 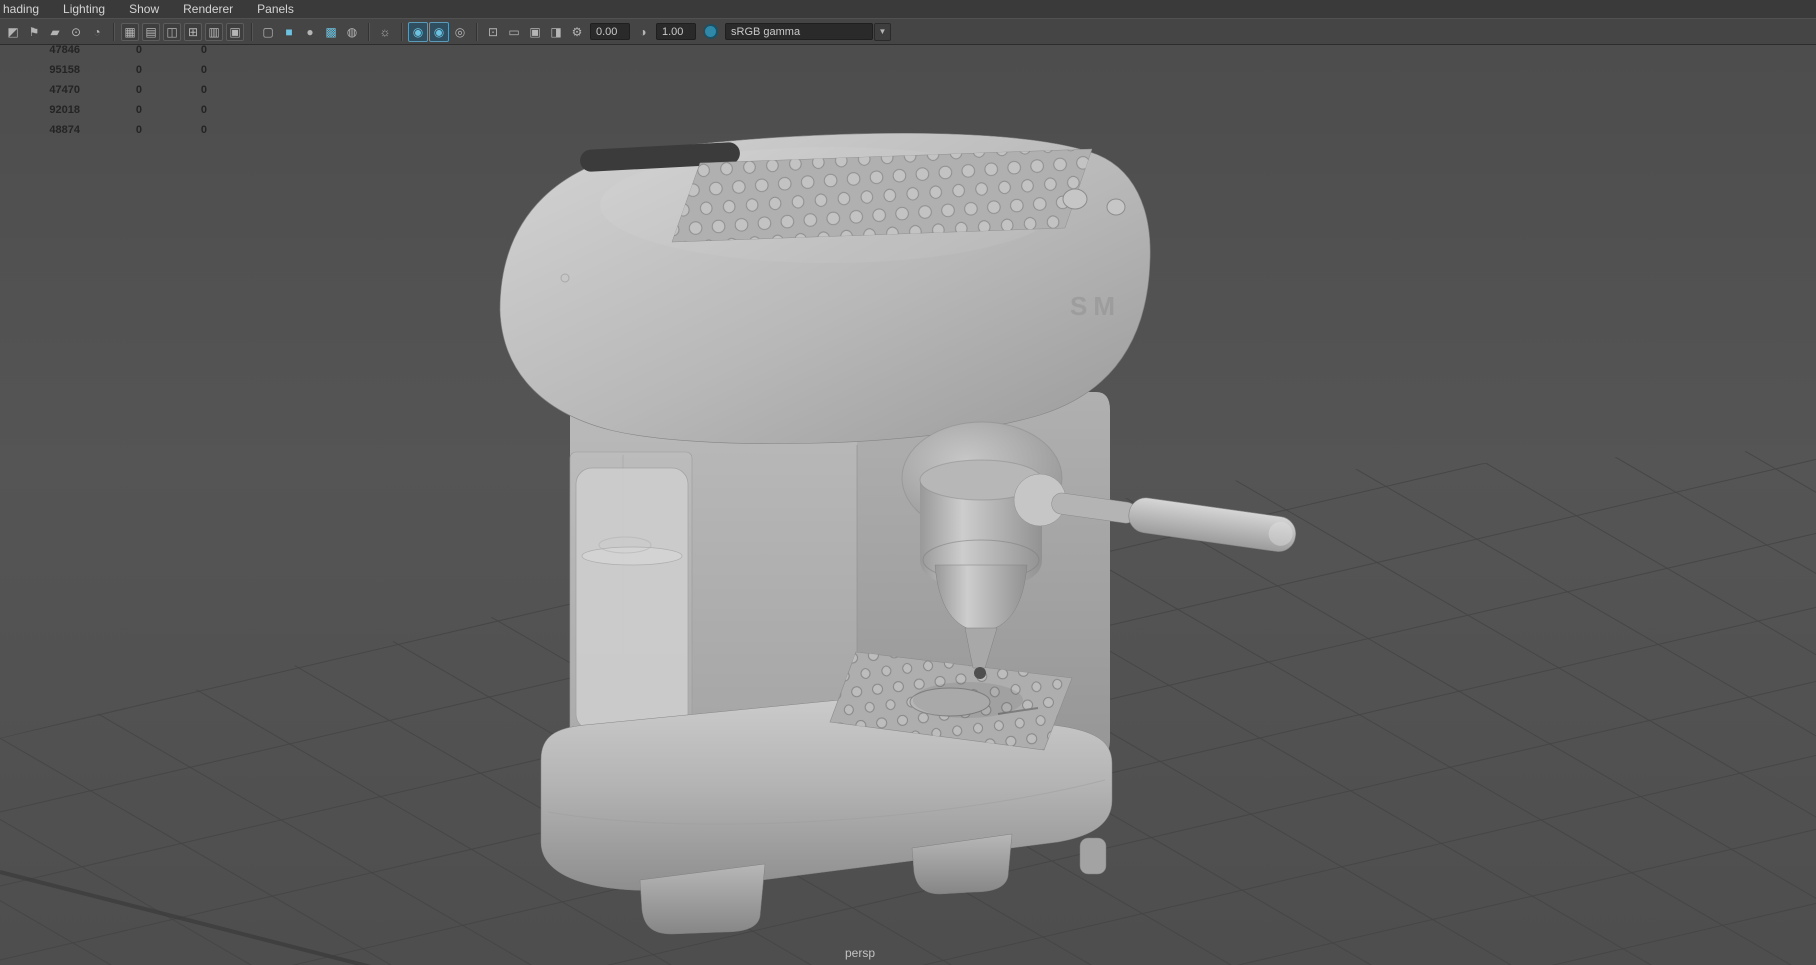 What do you see at coordinates (514, 32) in the screenshot?
I see `camera-mask-icon: ▭` at bounding box center [514, 32].